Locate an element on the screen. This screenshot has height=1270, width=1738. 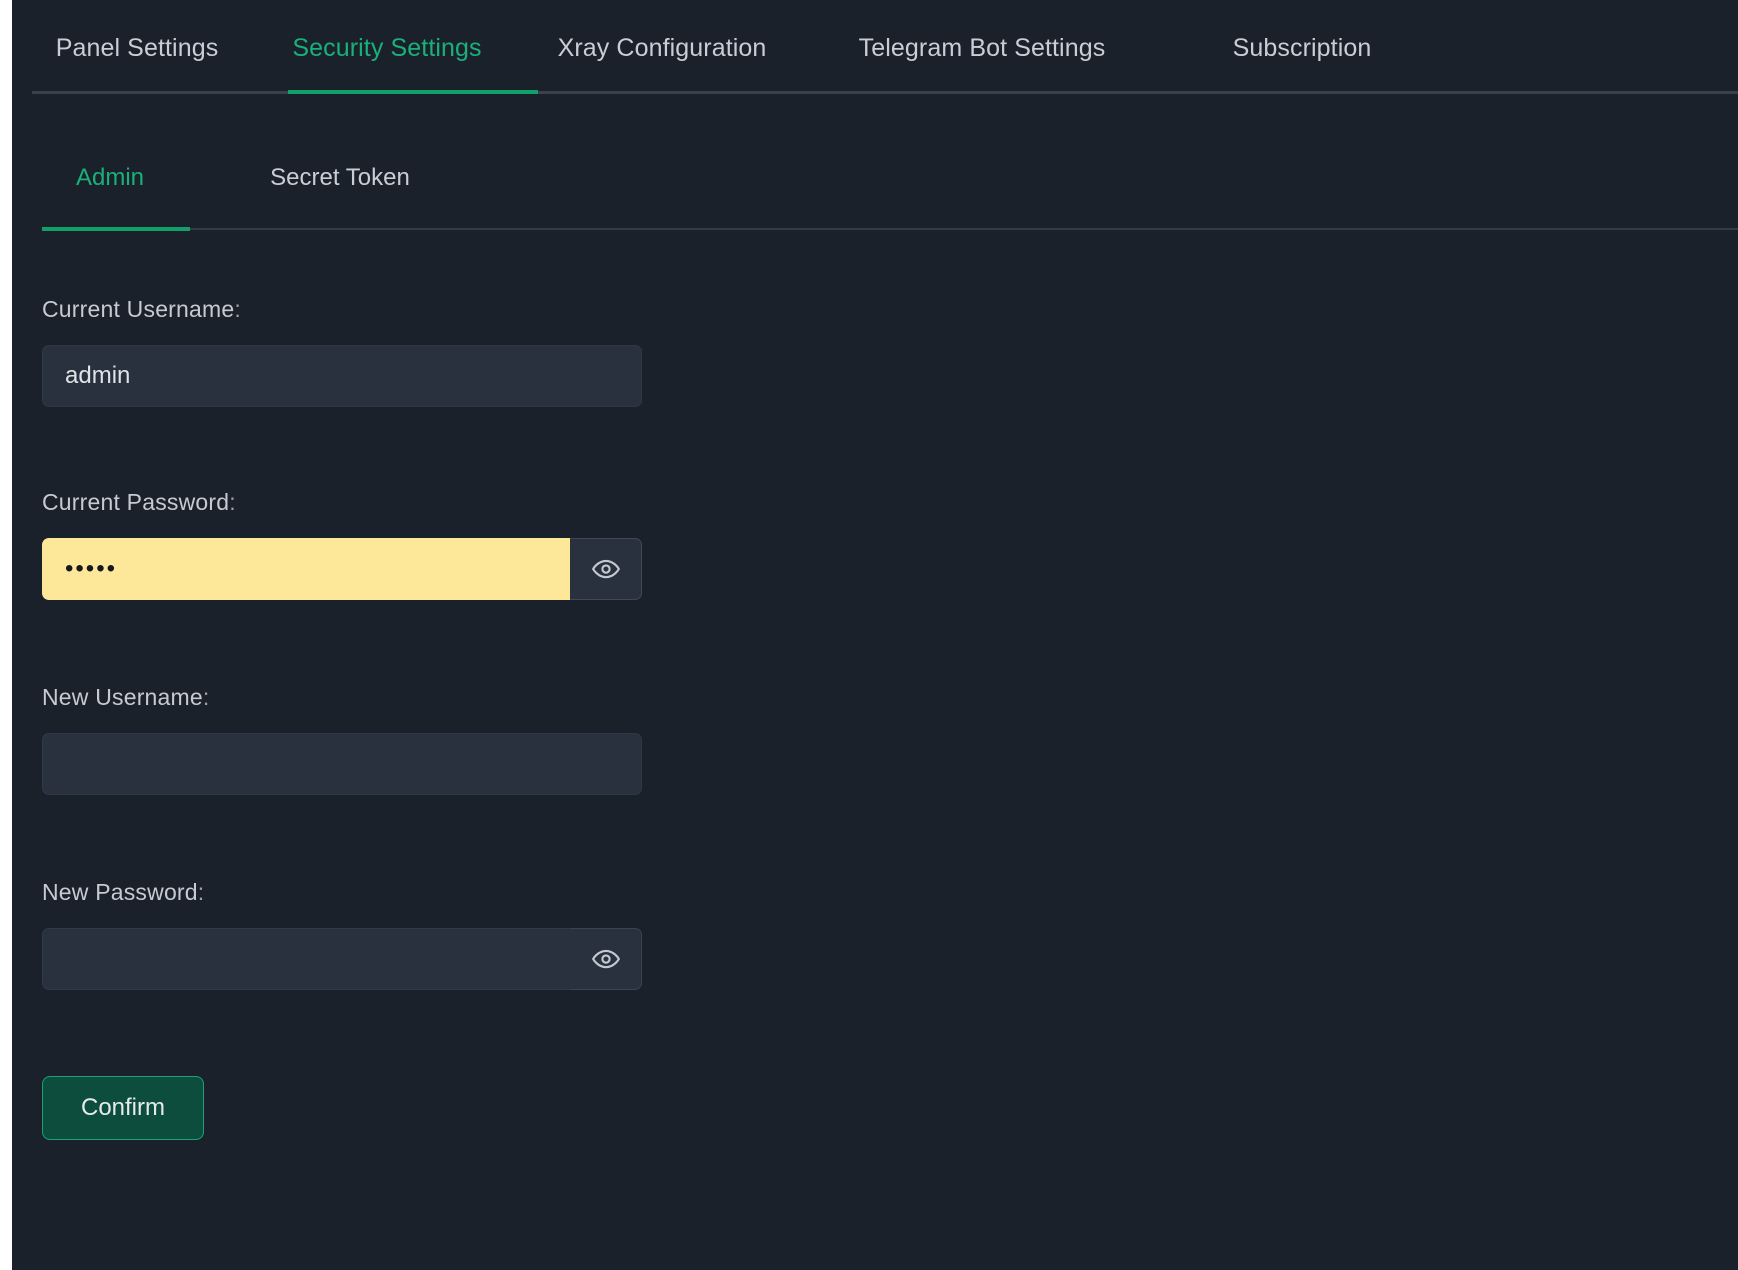
sub-tab-list: Admin Secret Token is located at coordinates (890, 189).